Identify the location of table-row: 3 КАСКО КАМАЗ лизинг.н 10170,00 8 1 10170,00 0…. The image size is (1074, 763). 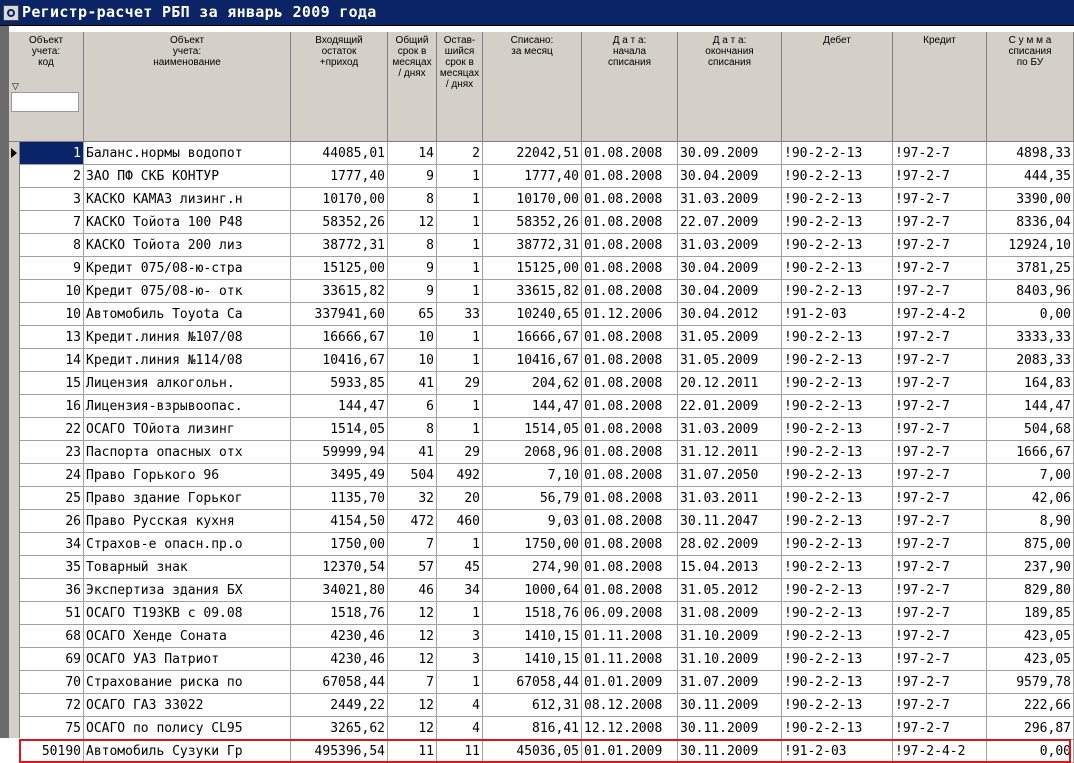
(547, 199).